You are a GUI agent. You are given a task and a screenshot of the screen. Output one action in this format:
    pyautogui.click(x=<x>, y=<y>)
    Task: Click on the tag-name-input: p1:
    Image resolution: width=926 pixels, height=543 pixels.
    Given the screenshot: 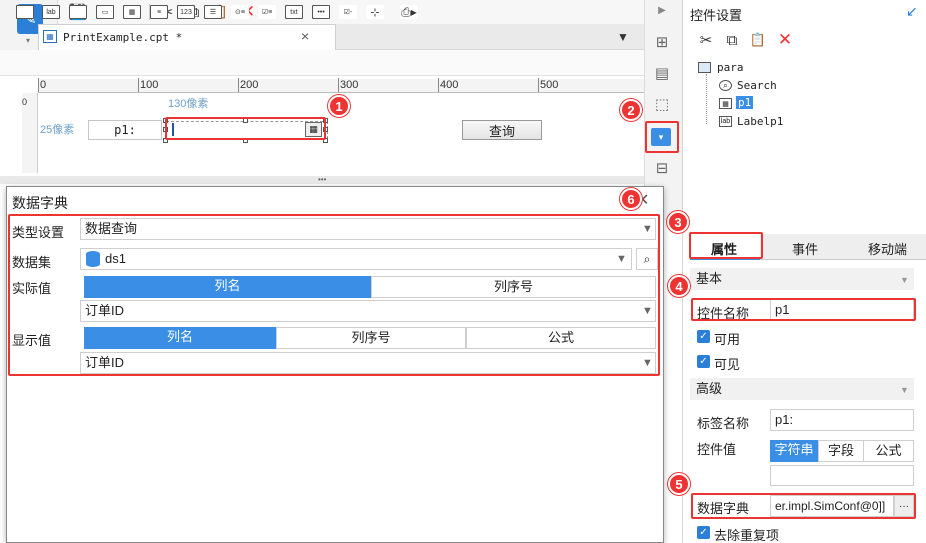 What is the action you would take?
    pyautogui.click(x=842, y=420)
    